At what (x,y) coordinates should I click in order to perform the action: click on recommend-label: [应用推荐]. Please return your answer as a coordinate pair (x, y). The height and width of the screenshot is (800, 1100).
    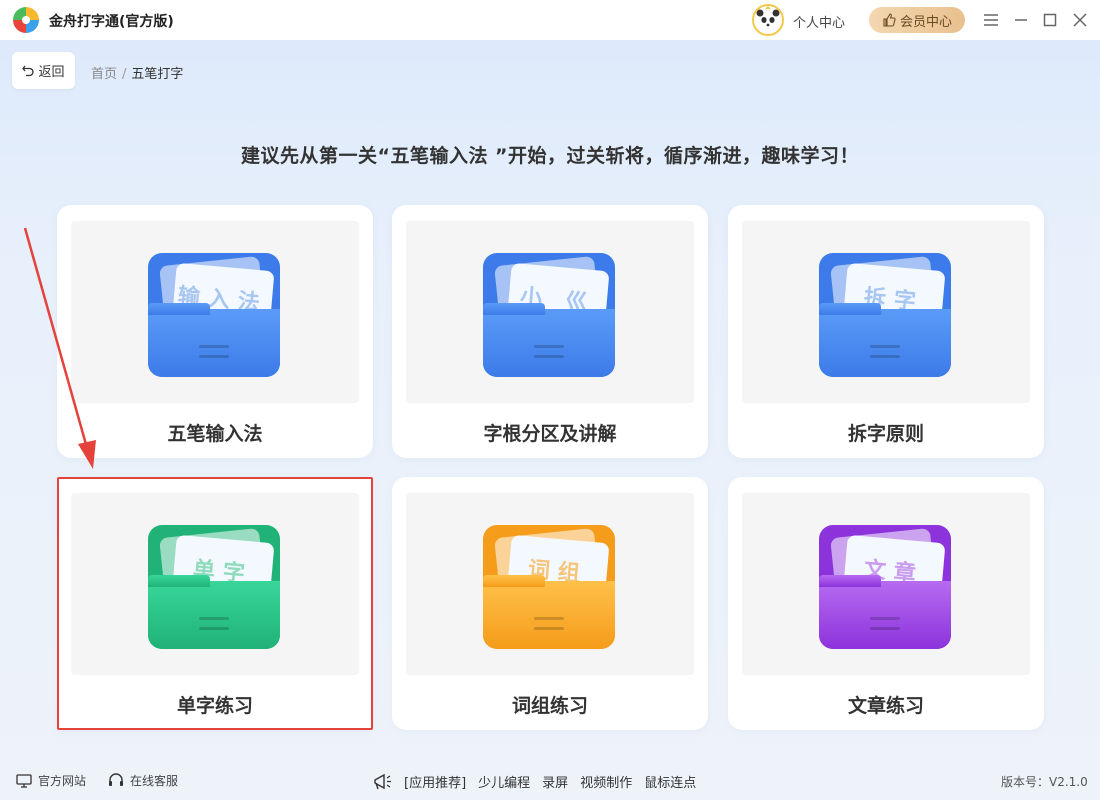
    Looking at the image, I should click on (435, 783).